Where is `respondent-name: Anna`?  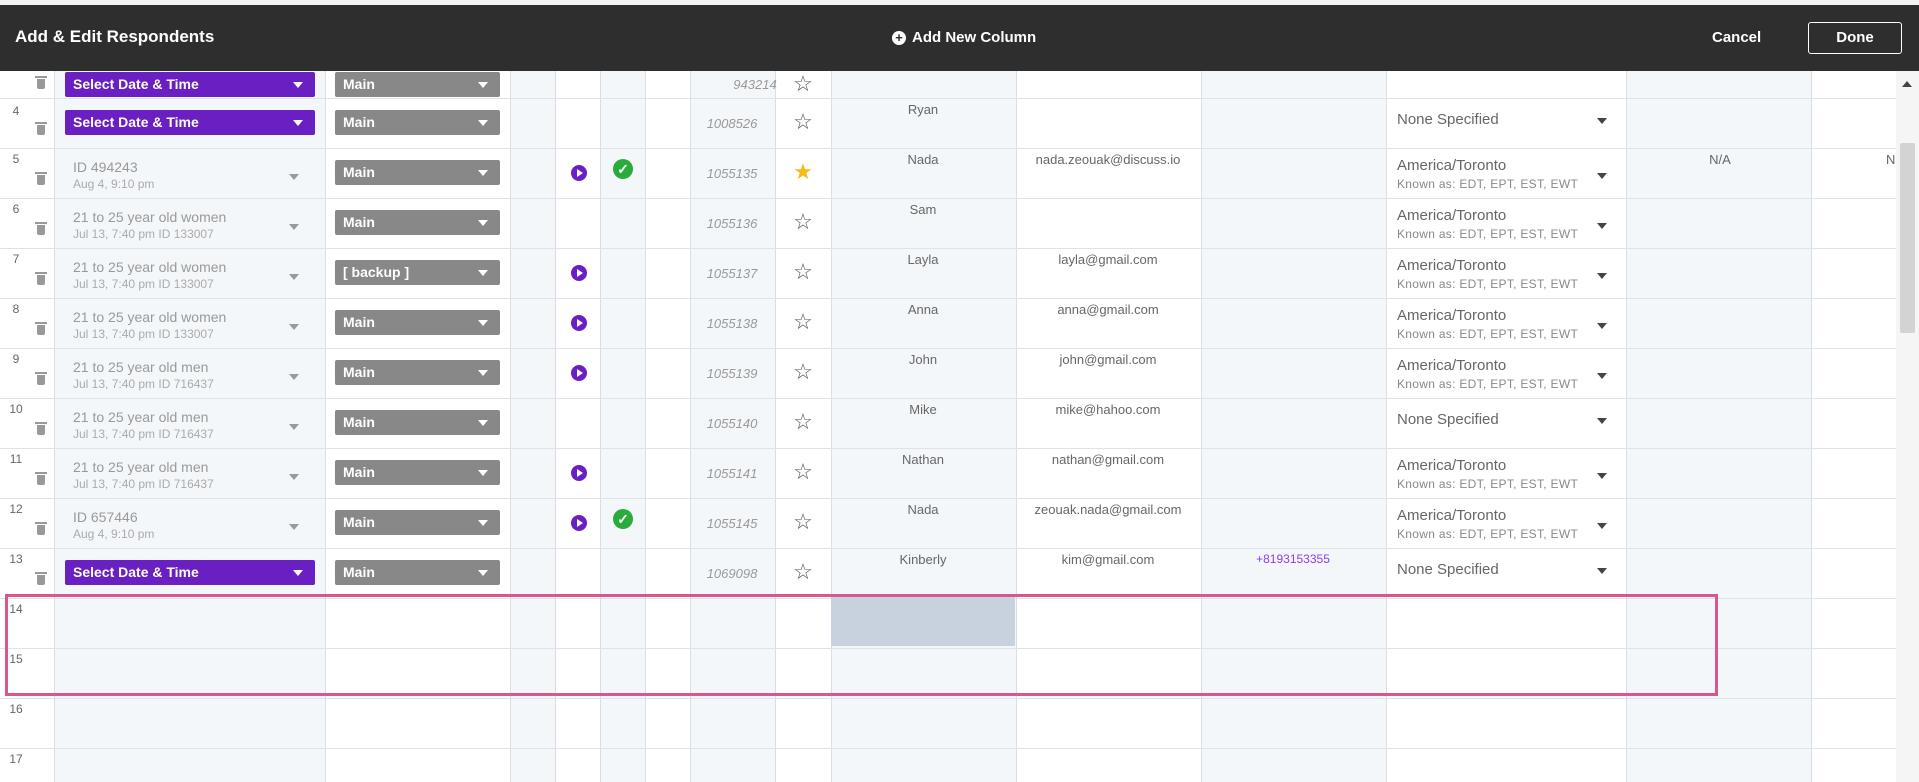 respondent-name: Anna is located at coordinates (923, 309).